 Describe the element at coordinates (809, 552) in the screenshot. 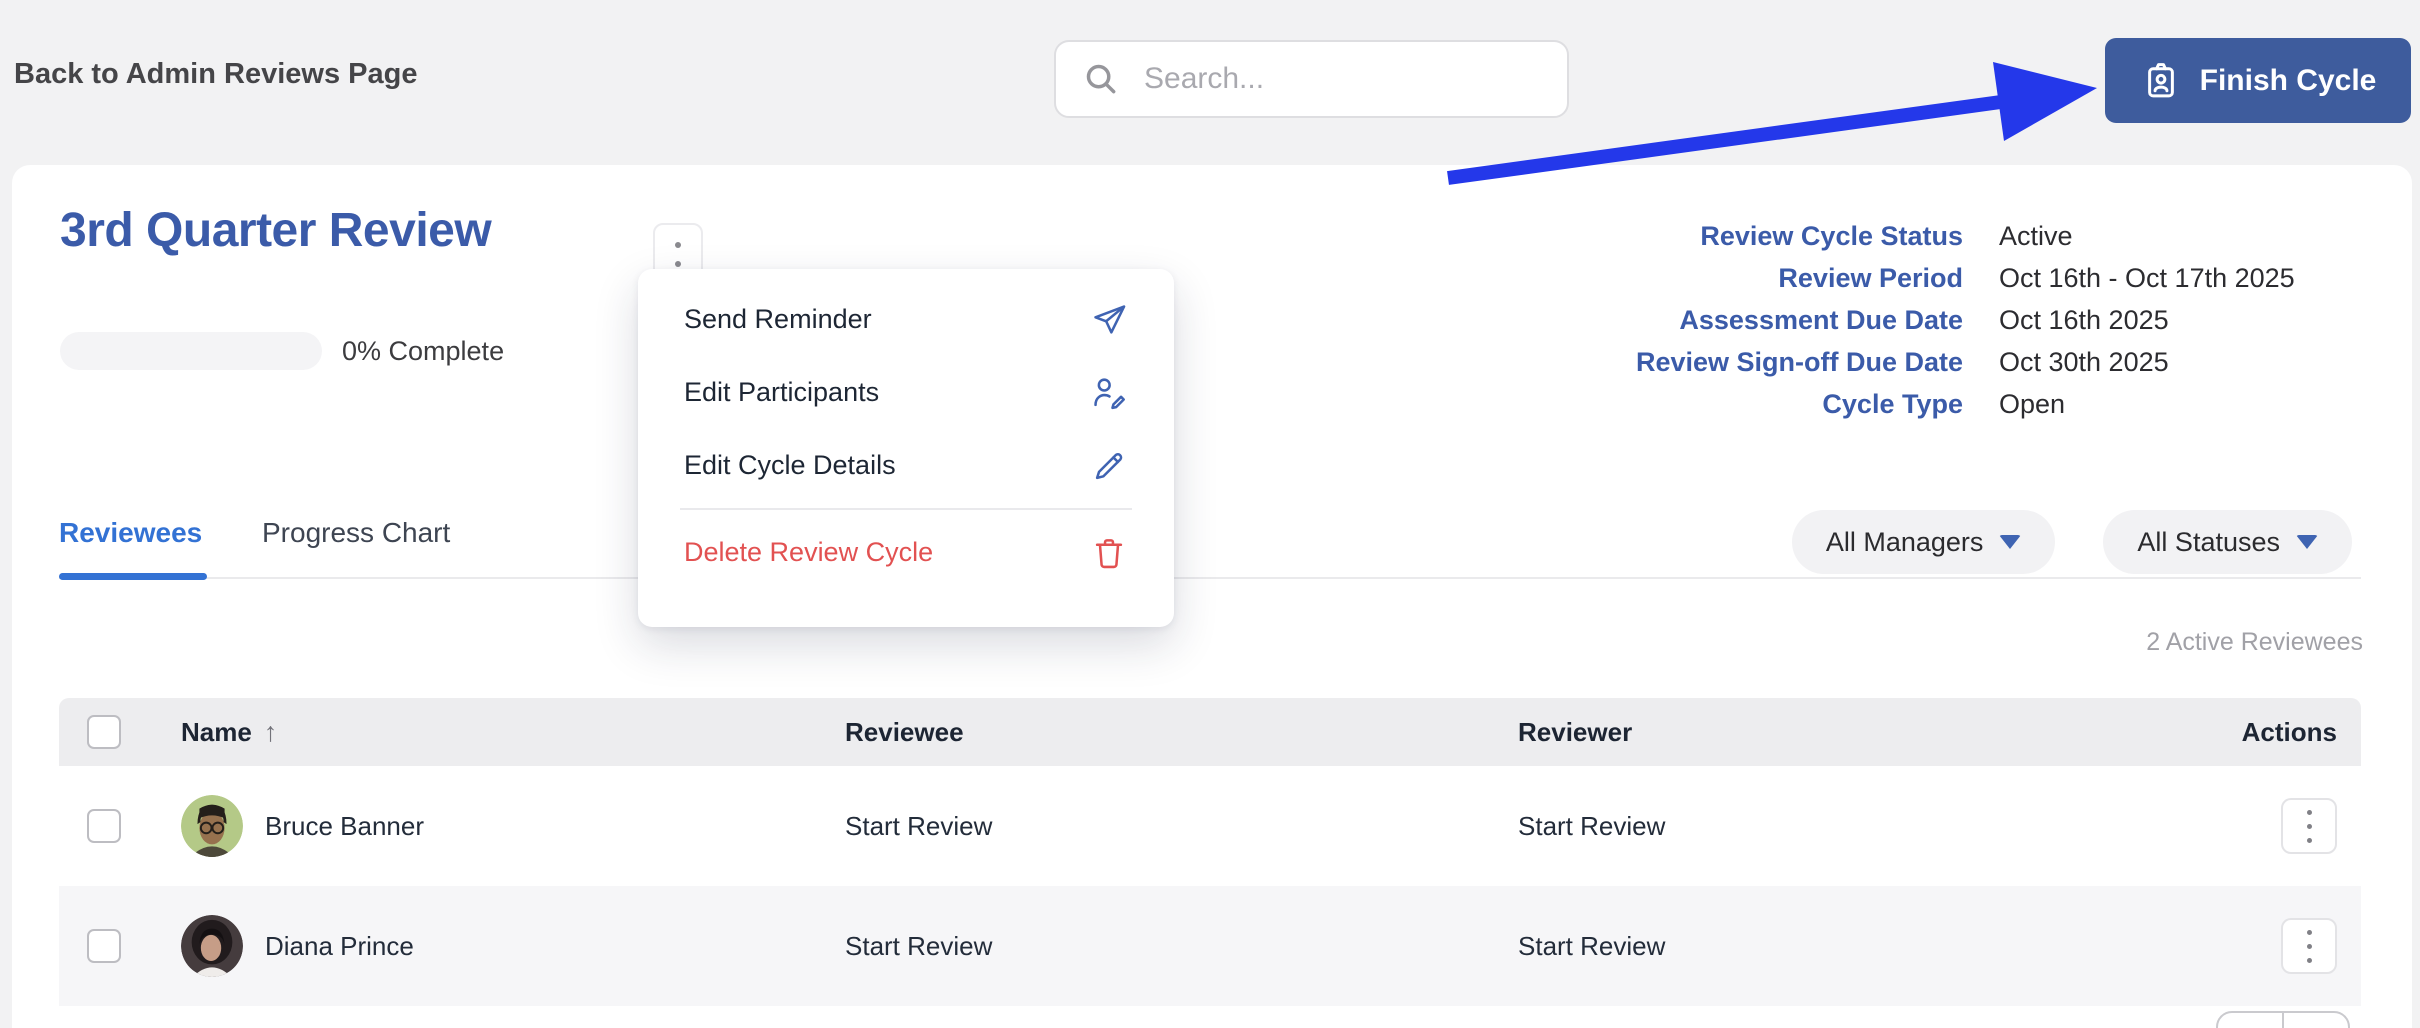

I see `menu-item-label: Delete Review Cycle` at that location.